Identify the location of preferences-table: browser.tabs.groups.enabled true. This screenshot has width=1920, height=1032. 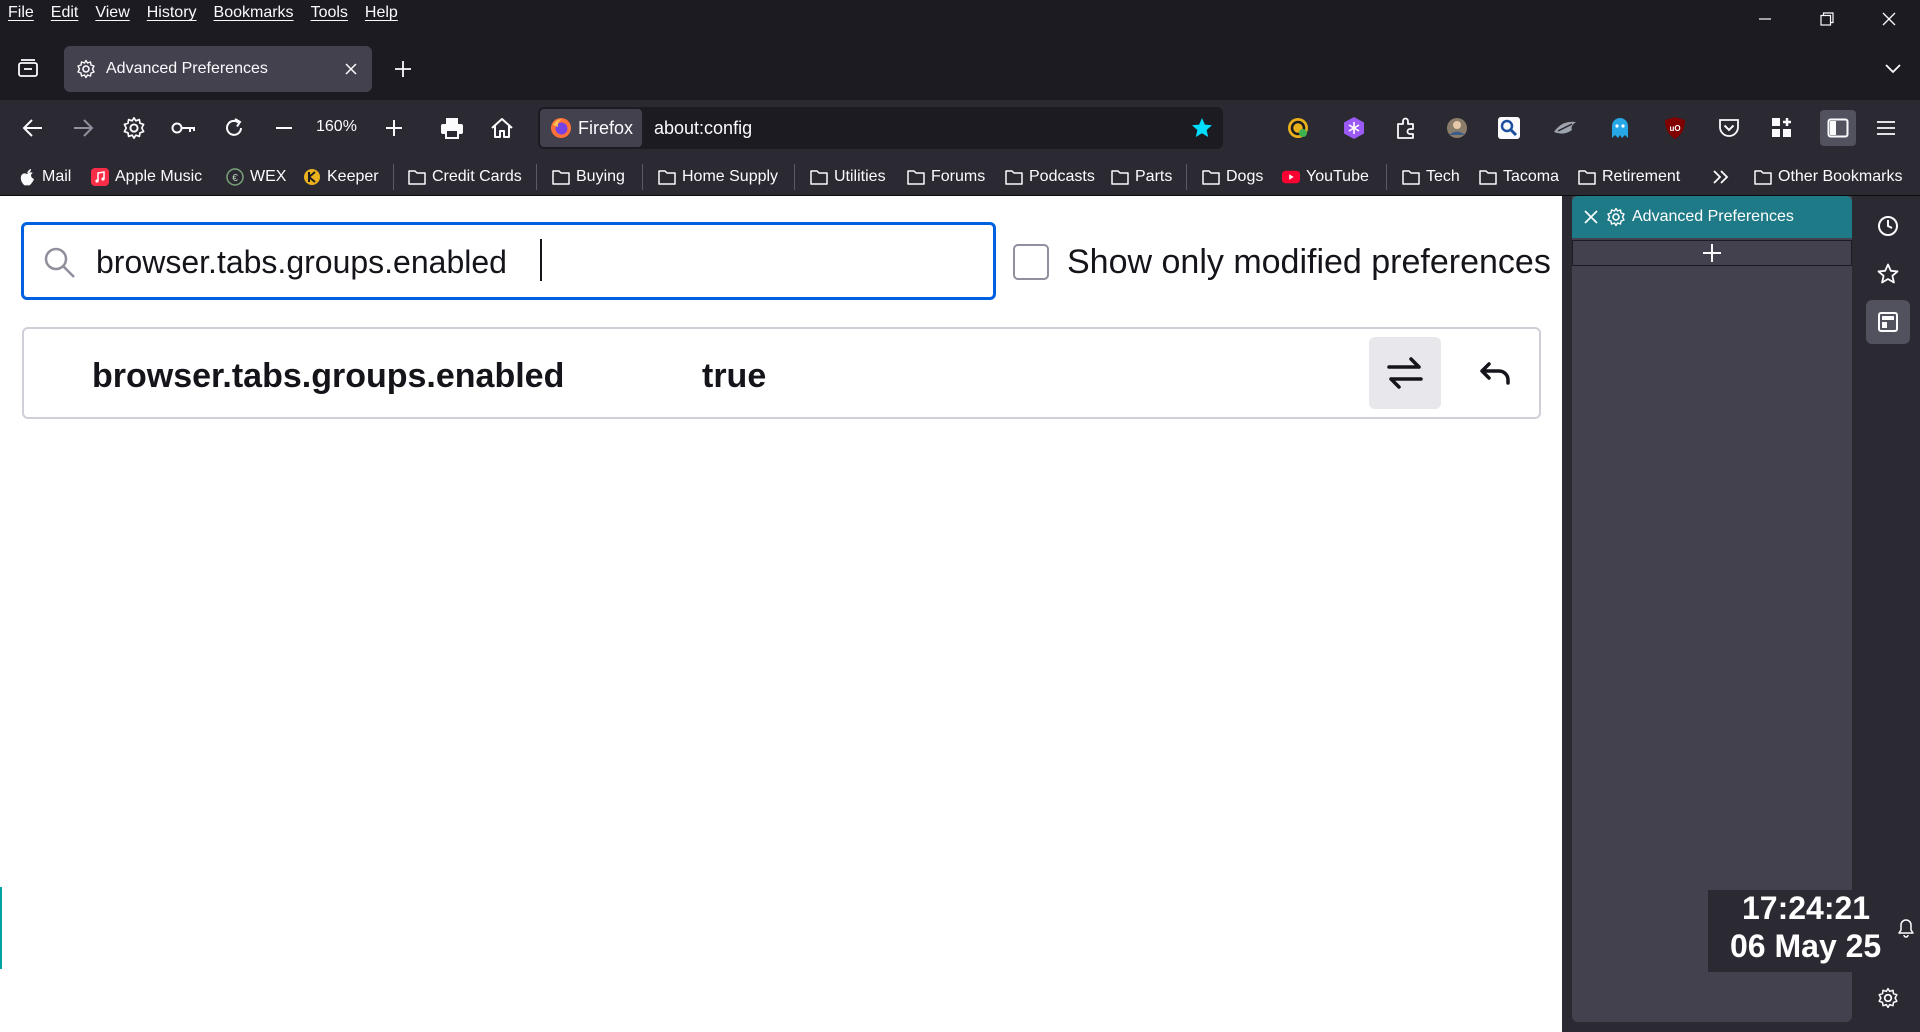
(781, 373).